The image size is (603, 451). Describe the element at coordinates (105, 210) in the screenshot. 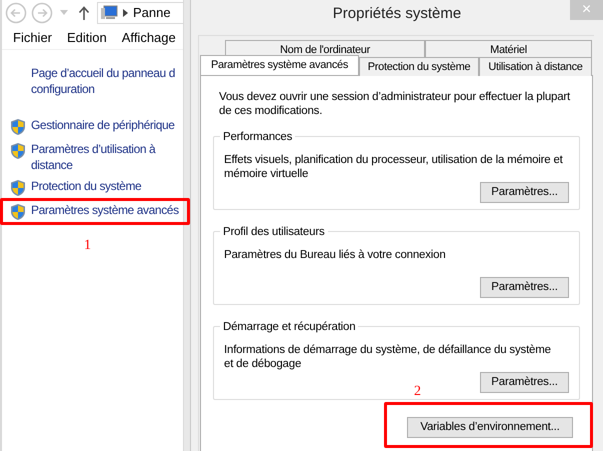

I see `sidebar-link: Paramètres système avancés` at that location.